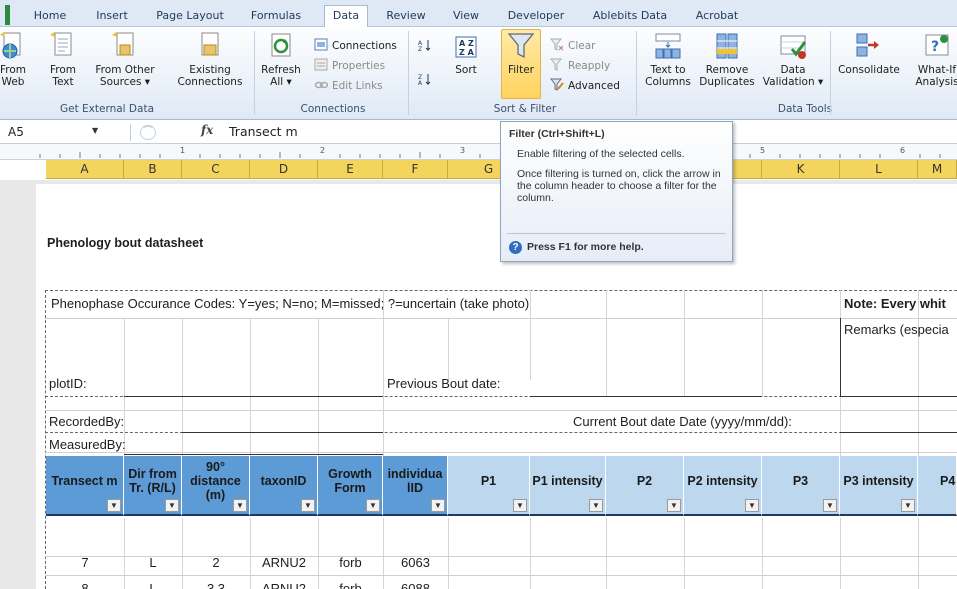 Image resolution: width=957 pixels, height=589 pixels. I want to click on data-validation-label-1: Data, so click(793, 70).